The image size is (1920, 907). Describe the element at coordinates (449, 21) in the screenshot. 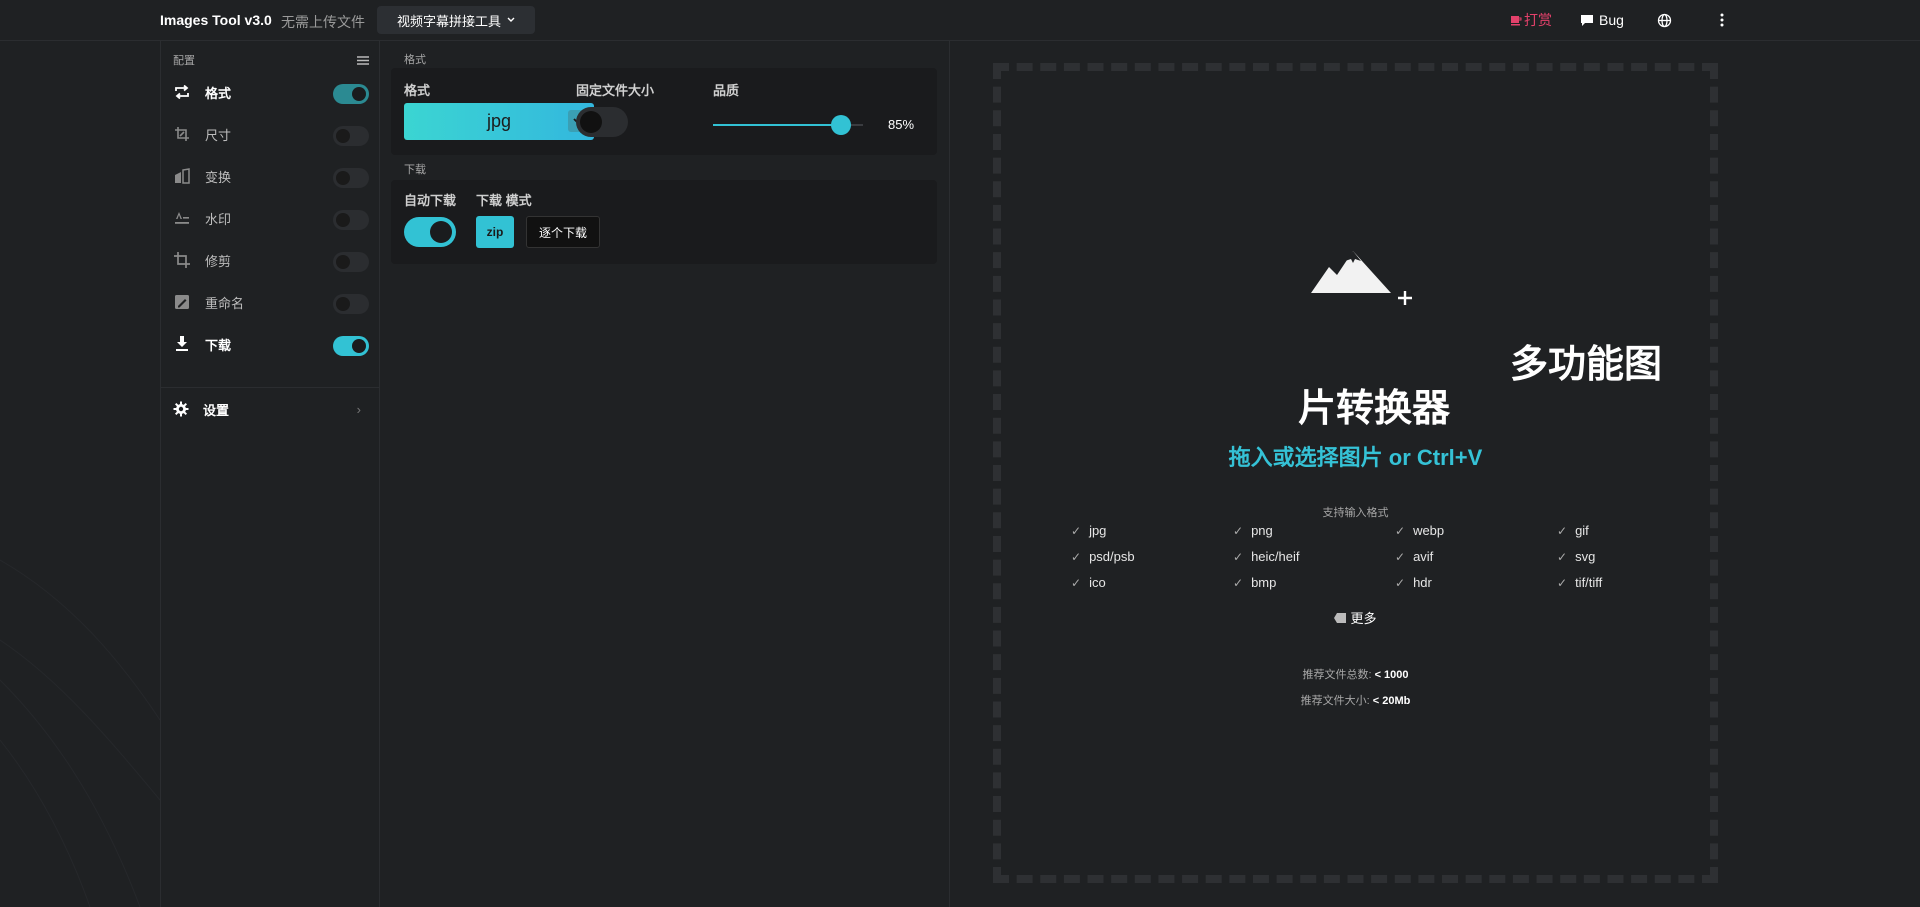

I see `tool-menu-label: 视频字幕拼接工具` at that location.